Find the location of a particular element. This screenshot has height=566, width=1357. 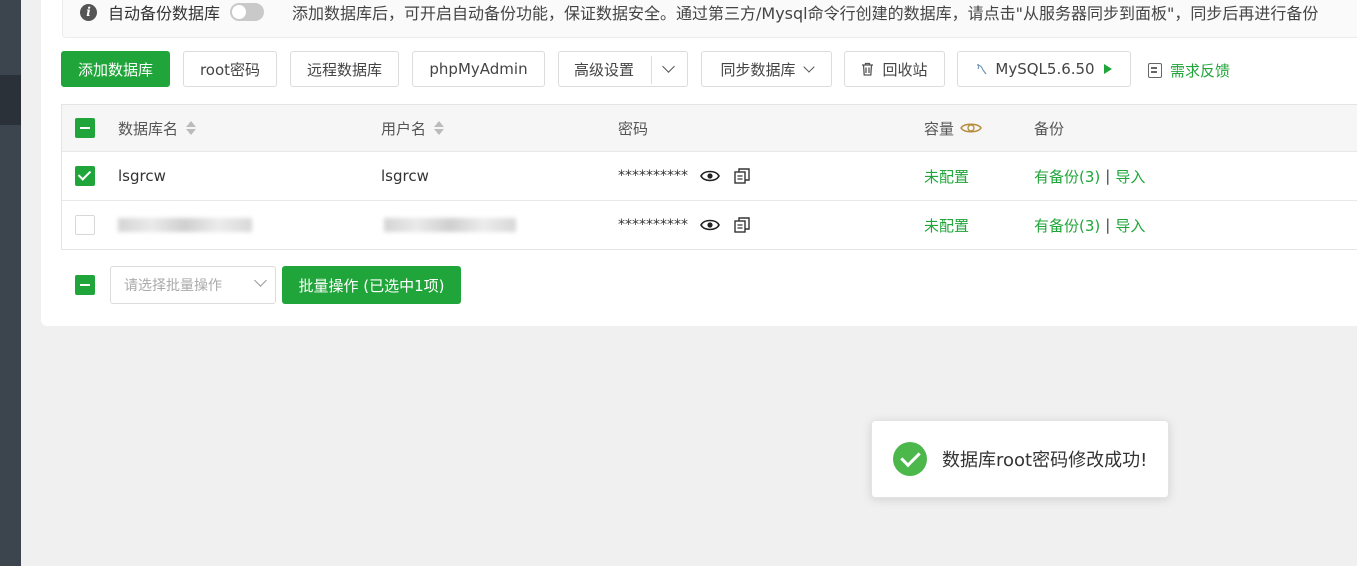

info-icon: i is located at coordinates (88, 12).